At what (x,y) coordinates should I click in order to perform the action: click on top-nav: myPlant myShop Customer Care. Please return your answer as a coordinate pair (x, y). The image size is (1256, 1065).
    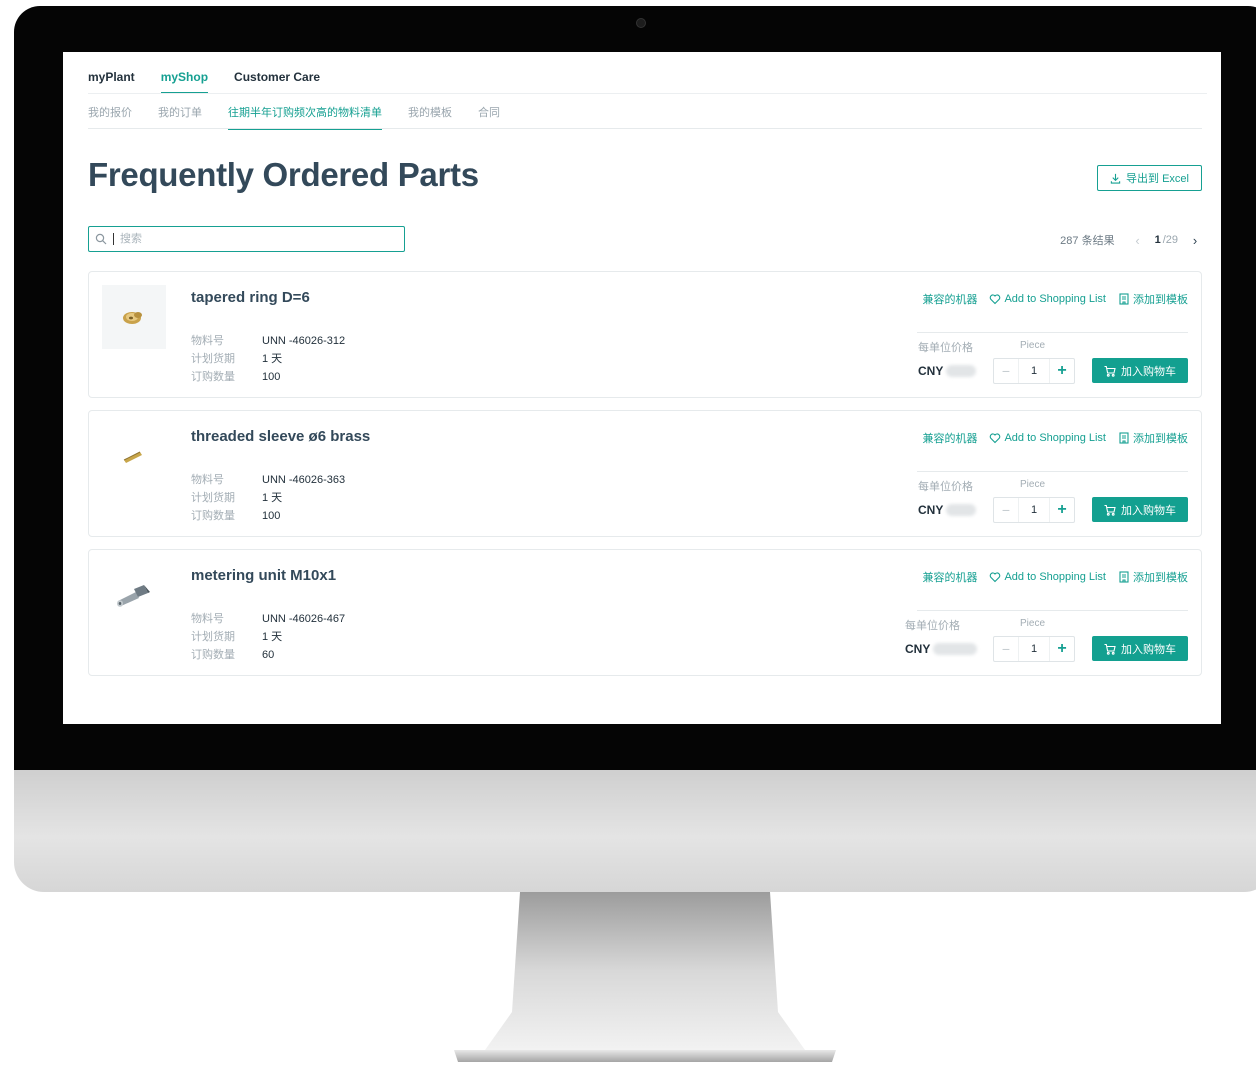
    Looking at the image, I should click on (204, 73).